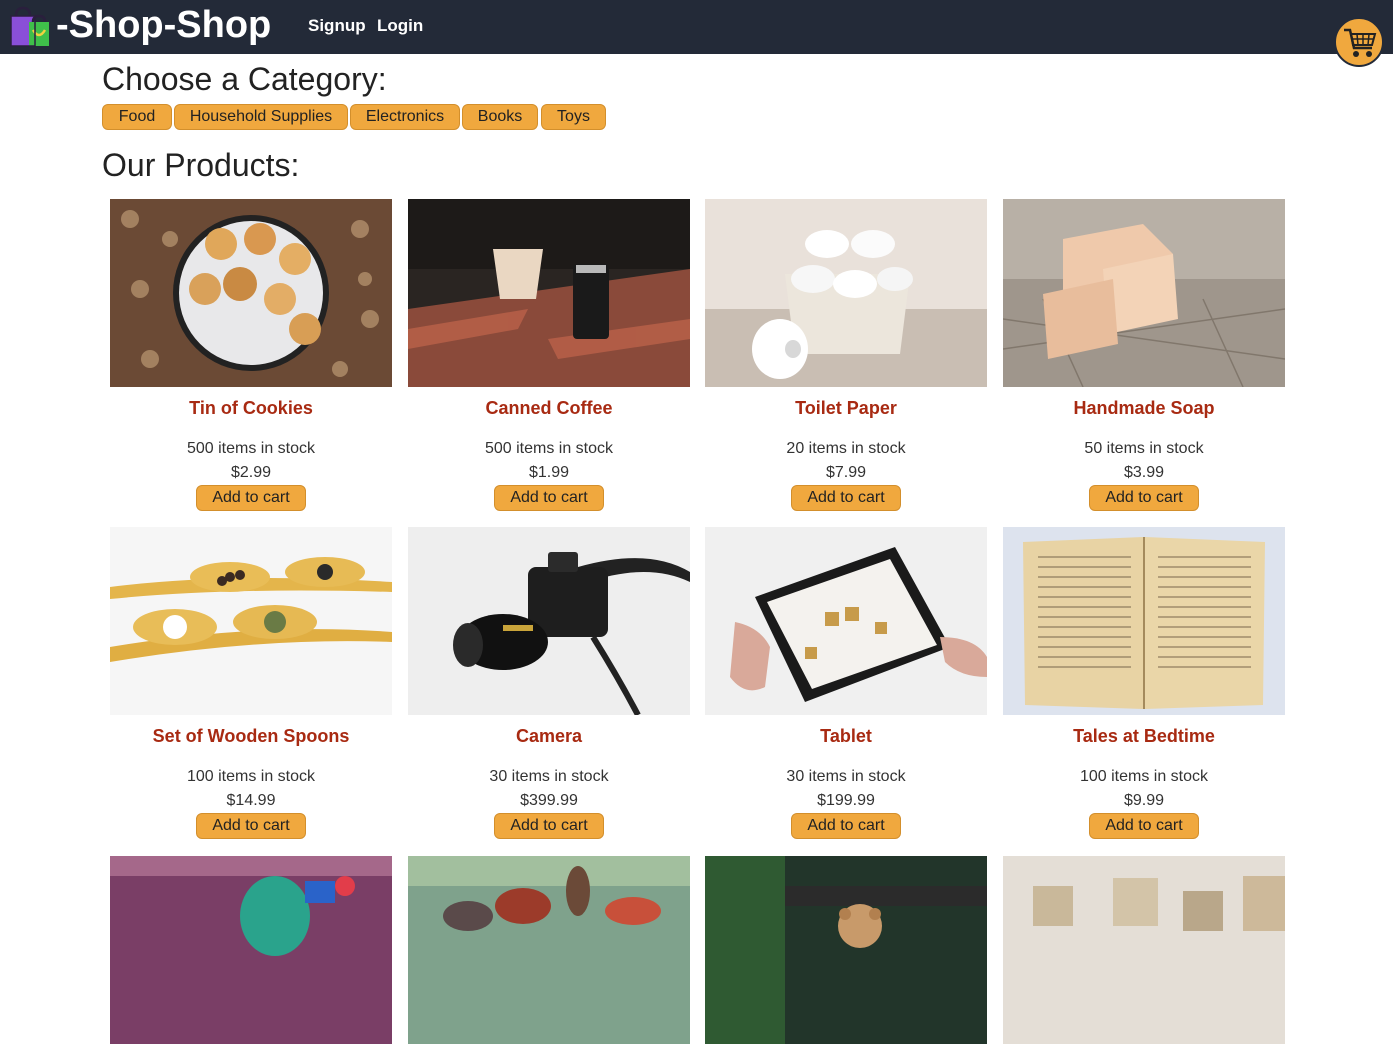 This screenshot has height=1044, width=1393. Describe the element at coordinates (201, 165) in the screenshot. I see `products-heading: Our Products:` at that location.